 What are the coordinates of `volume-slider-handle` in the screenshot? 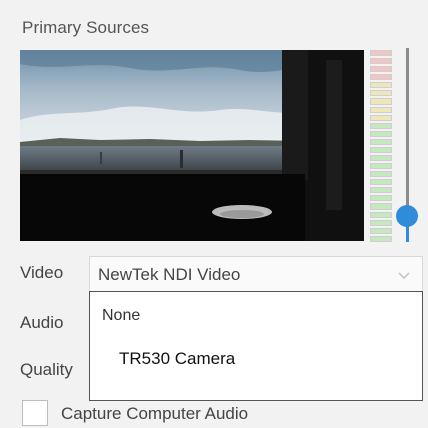 It's located at (407, 216).